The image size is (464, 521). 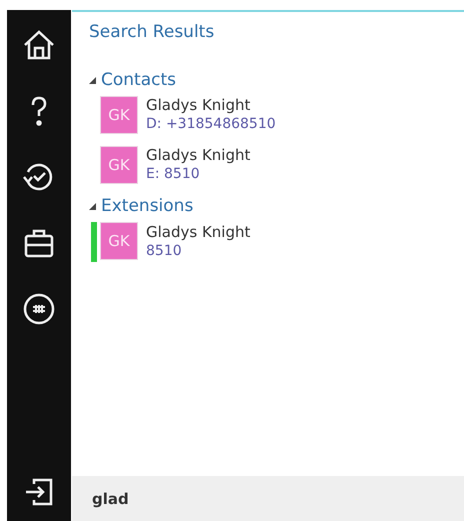 What do you see at coordinates (132, 80) in the screenshot?
I see `group-header: Contacts` at bounding box center [132, 80].